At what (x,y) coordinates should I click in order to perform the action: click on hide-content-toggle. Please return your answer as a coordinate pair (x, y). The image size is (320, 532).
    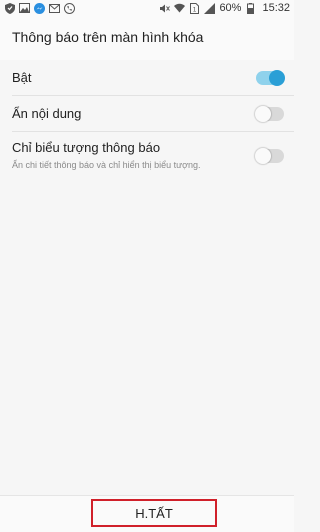
    Looking at the image, I should click on (269, 114).